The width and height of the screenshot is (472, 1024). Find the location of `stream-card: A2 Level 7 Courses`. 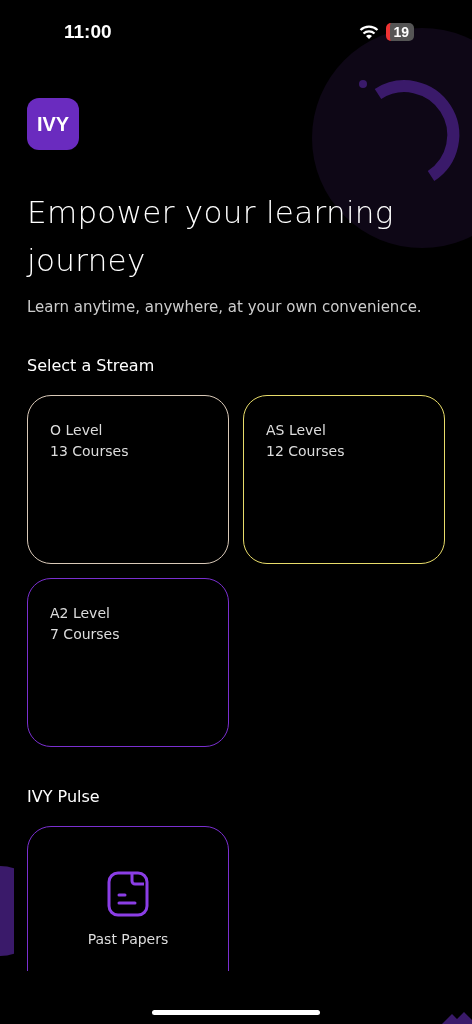

stream-card: A2 Level 7 Courses is located at coordinates (128, 662).